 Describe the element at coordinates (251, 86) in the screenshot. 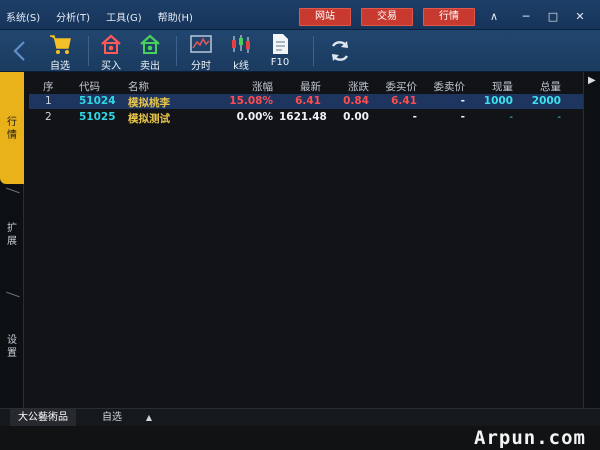

I see `header-change-pct: 涨幅` at that location.